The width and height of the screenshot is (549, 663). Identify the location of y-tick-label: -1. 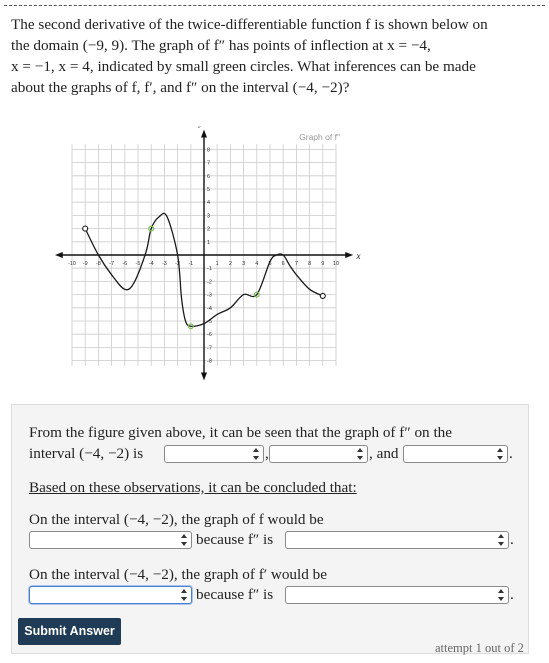
(209, 269).